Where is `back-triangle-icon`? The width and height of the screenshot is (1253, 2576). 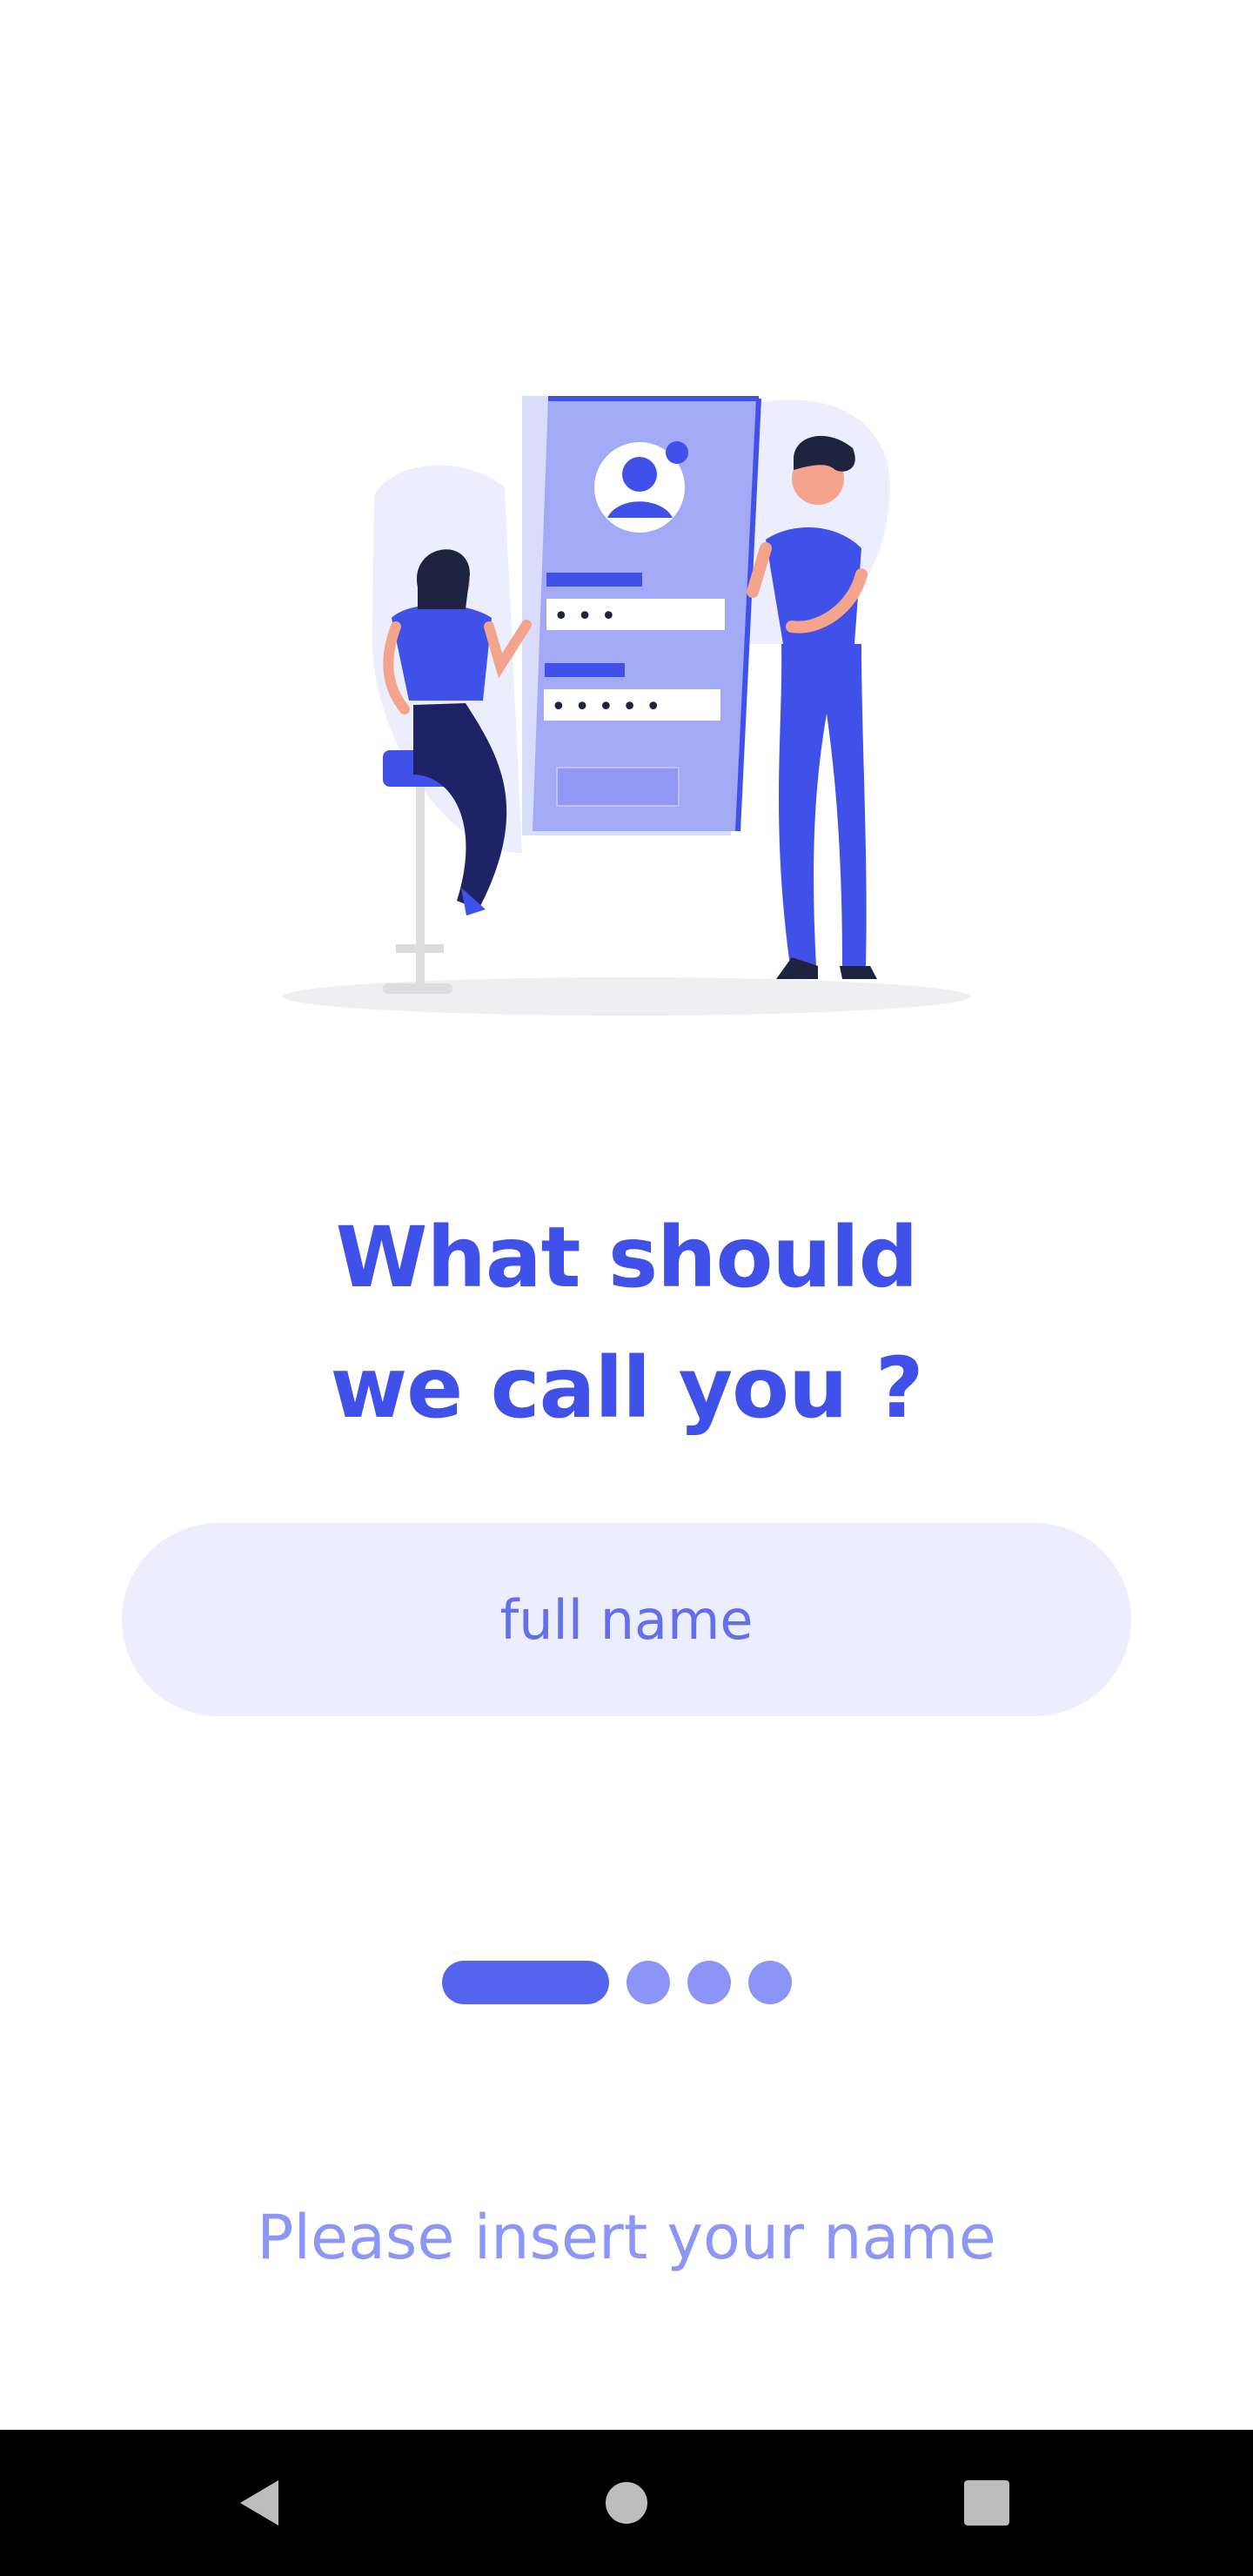 back-triangle-icon is located at coordinates (259, 2503).